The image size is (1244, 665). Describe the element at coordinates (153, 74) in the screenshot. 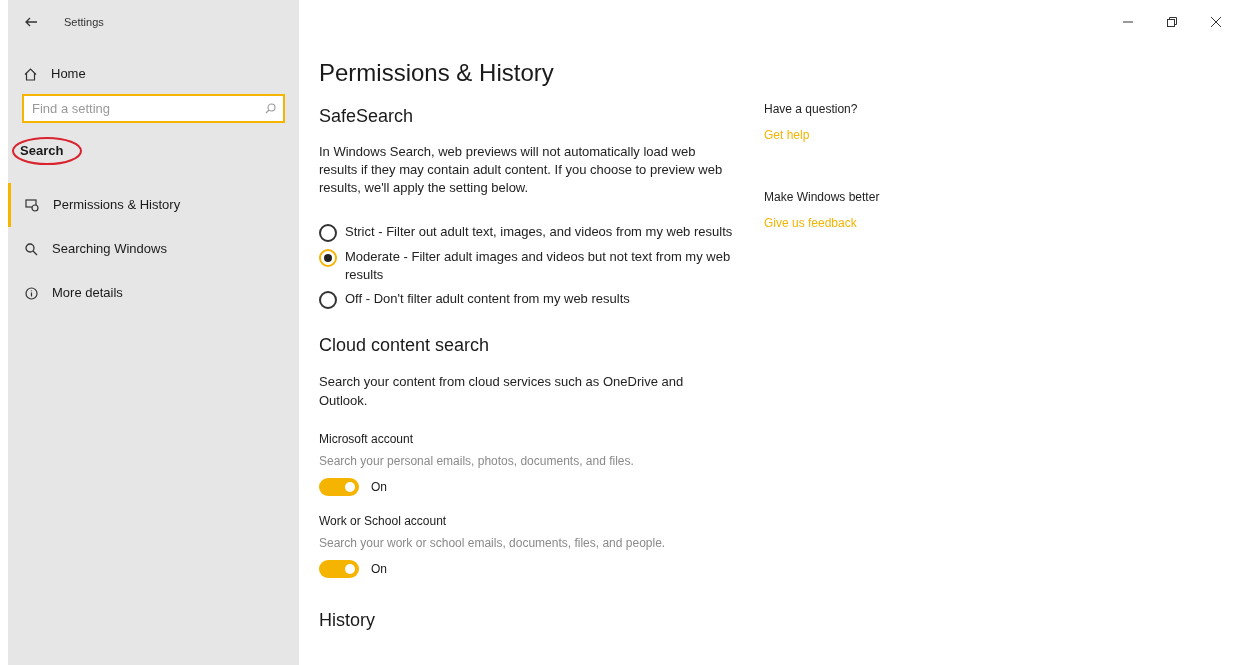

I see `home-link: Home` at that location.